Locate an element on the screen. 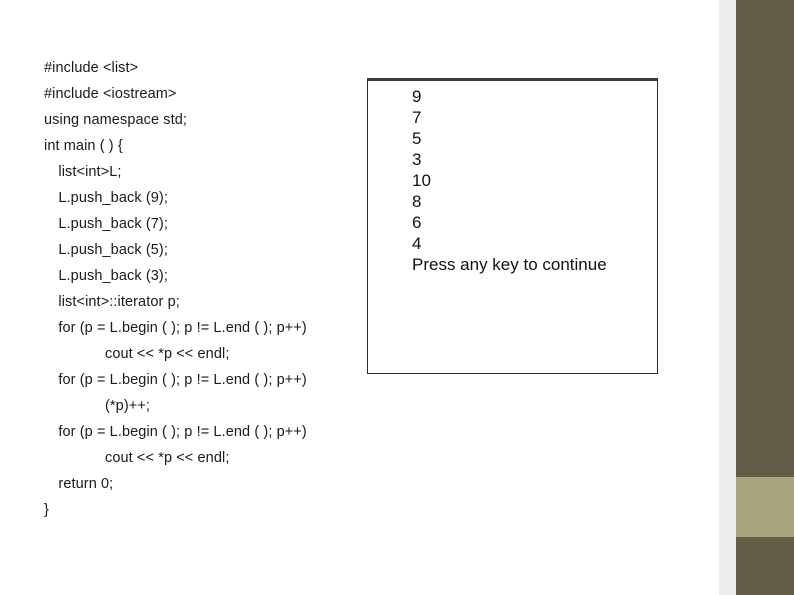 The height and width of the screenshot is (595, 794). code-line: L.push_back (3); is located at coordinates (107, 276).